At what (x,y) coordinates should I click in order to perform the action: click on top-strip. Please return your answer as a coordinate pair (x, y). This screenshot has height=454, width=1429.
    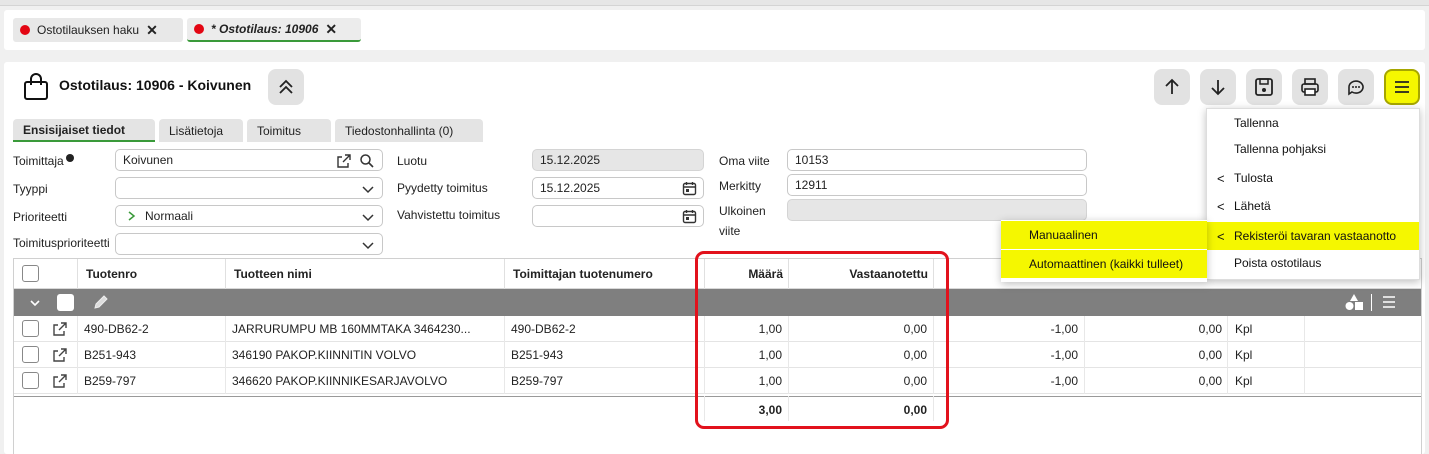
    Looking at the image, I should click on (714, 3).